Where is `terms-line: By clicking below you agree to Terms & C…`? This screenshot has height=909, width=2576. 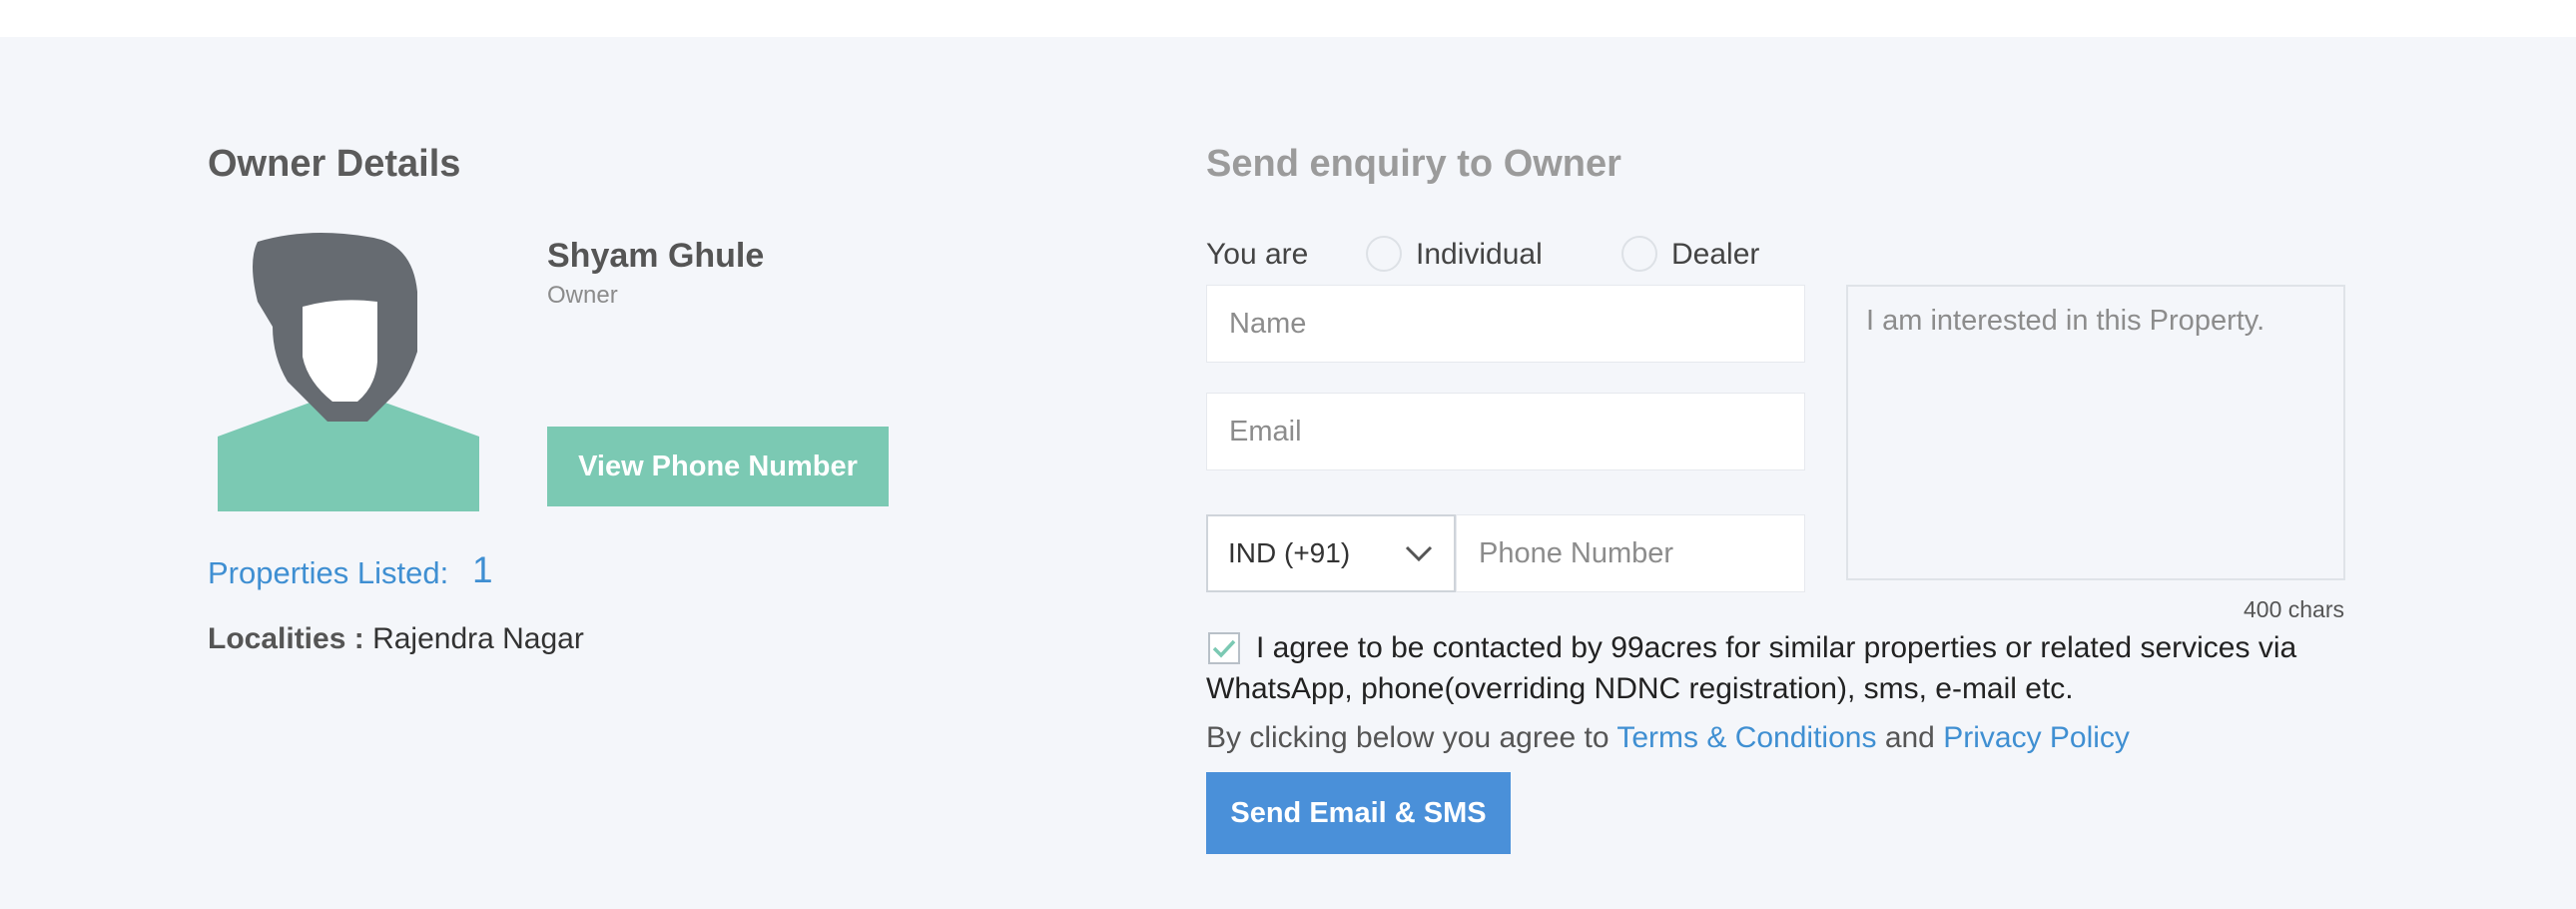
terms-line: By clicking below you agree to Terms & C… is located at coordinates (1668, 738).